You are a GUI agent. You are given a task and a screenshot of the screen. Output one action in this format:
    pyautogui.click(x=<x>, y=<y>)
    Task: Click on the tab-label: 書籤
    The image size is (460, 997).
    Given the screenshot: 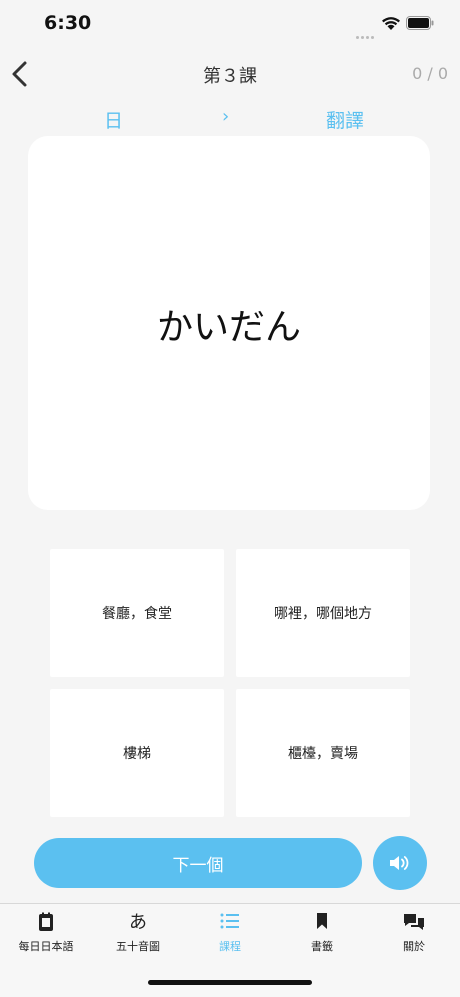 What is the action you would take?
    pyautogui.click(x=322, y=946)
    